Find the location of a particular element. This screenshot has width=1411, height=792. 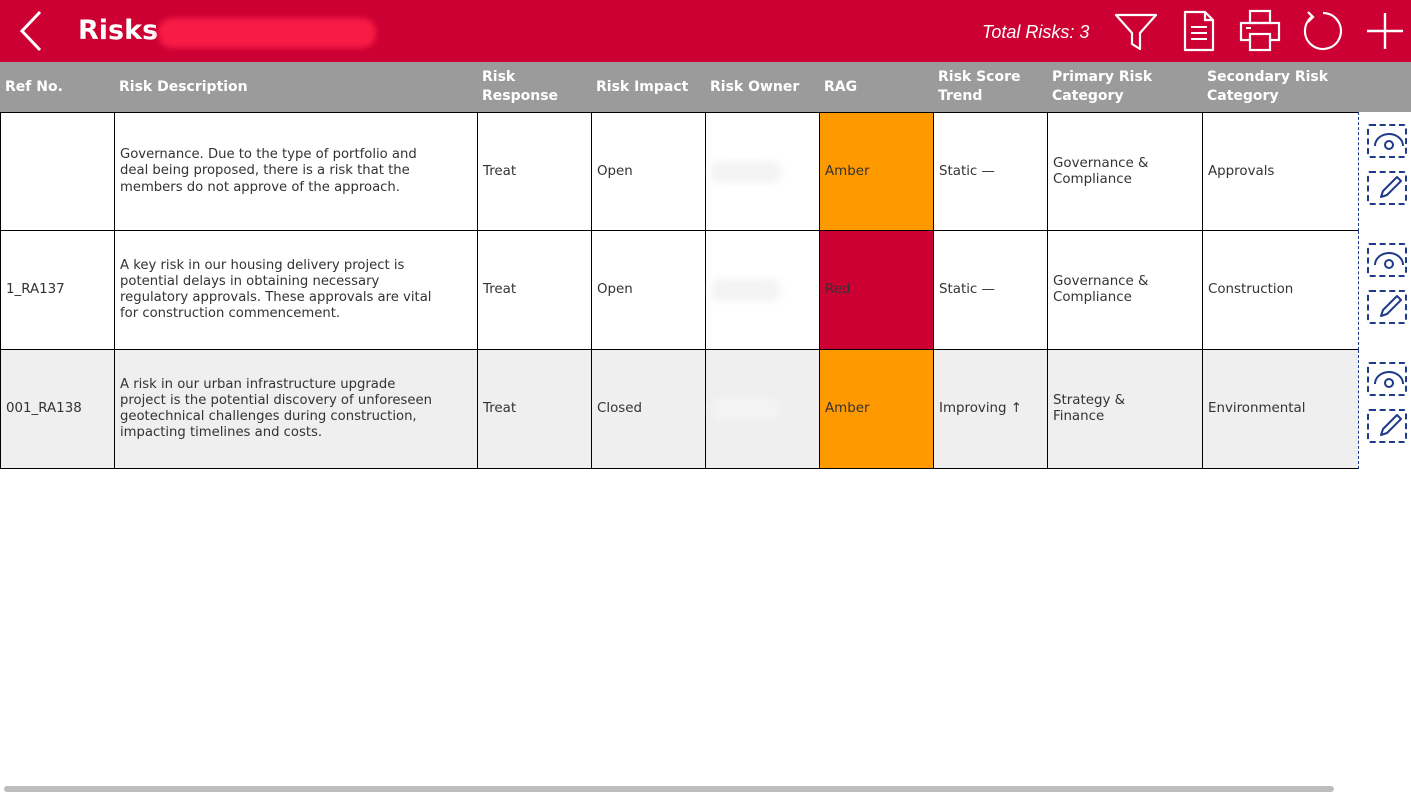

column-header-primary-risk-category: Primary Risk Category is located at coordinates (1124, 87).